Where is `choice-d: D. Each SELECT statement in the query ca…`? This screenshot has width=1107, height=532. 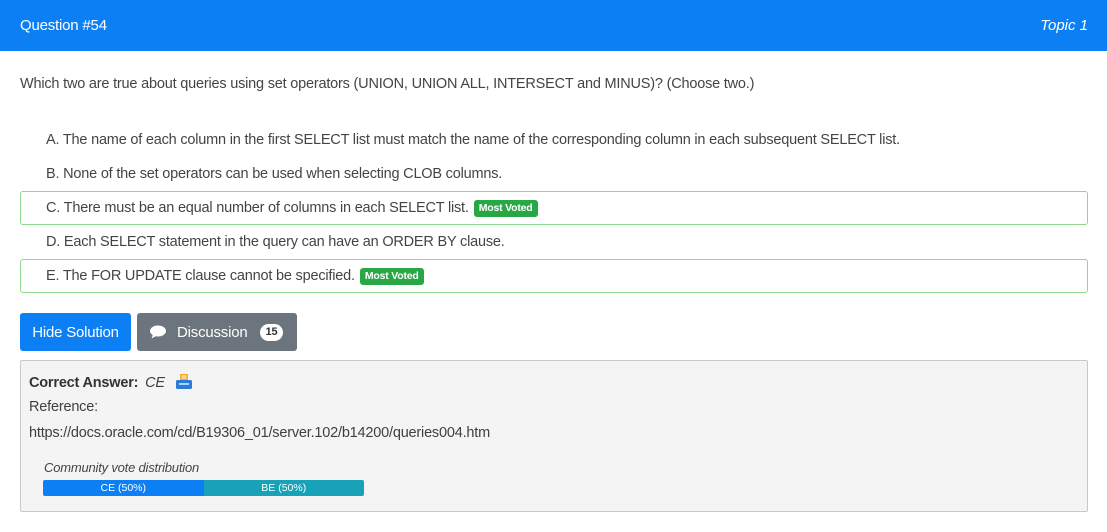
choice-d: D. Each SELECT statement in the query ca… is located at coordinates (554, 242).